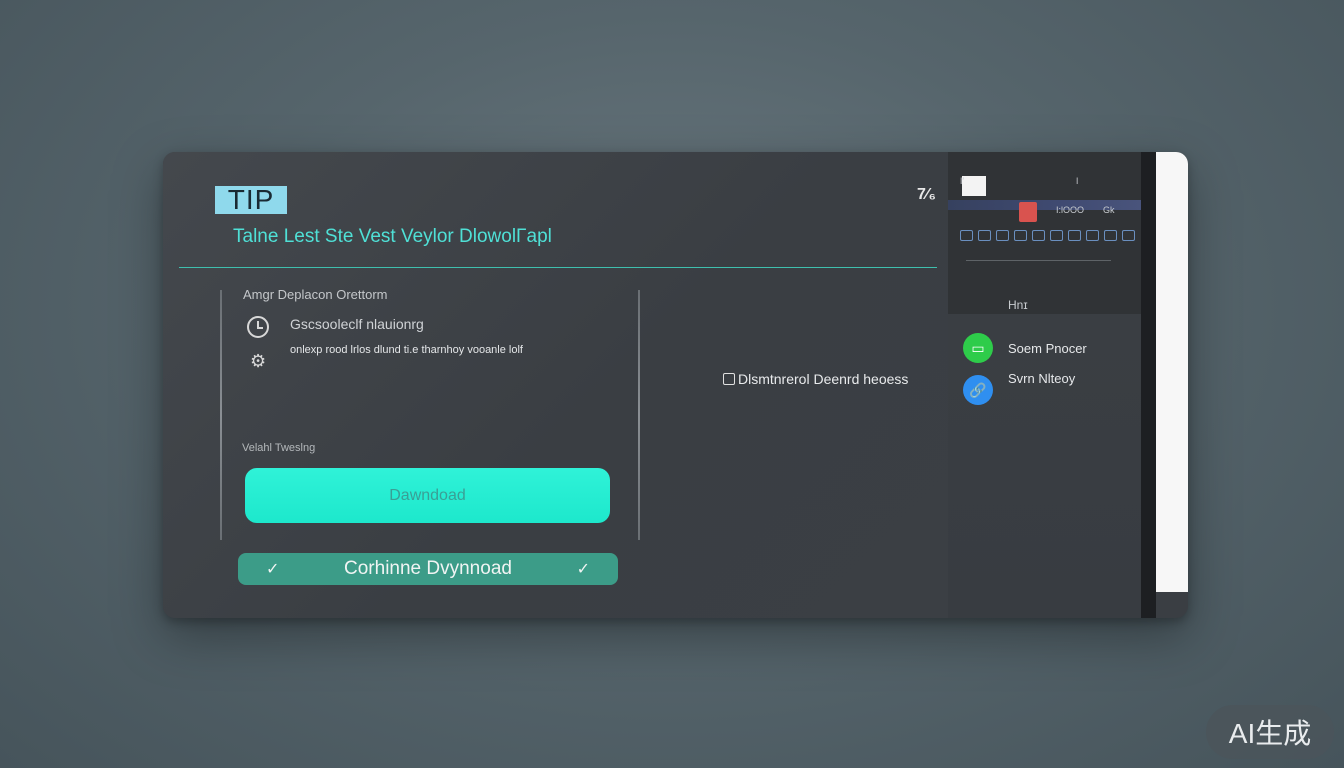 This screenshot has height=768, width=1344. I want to click on document-icon: ▭, so click(978, 348).